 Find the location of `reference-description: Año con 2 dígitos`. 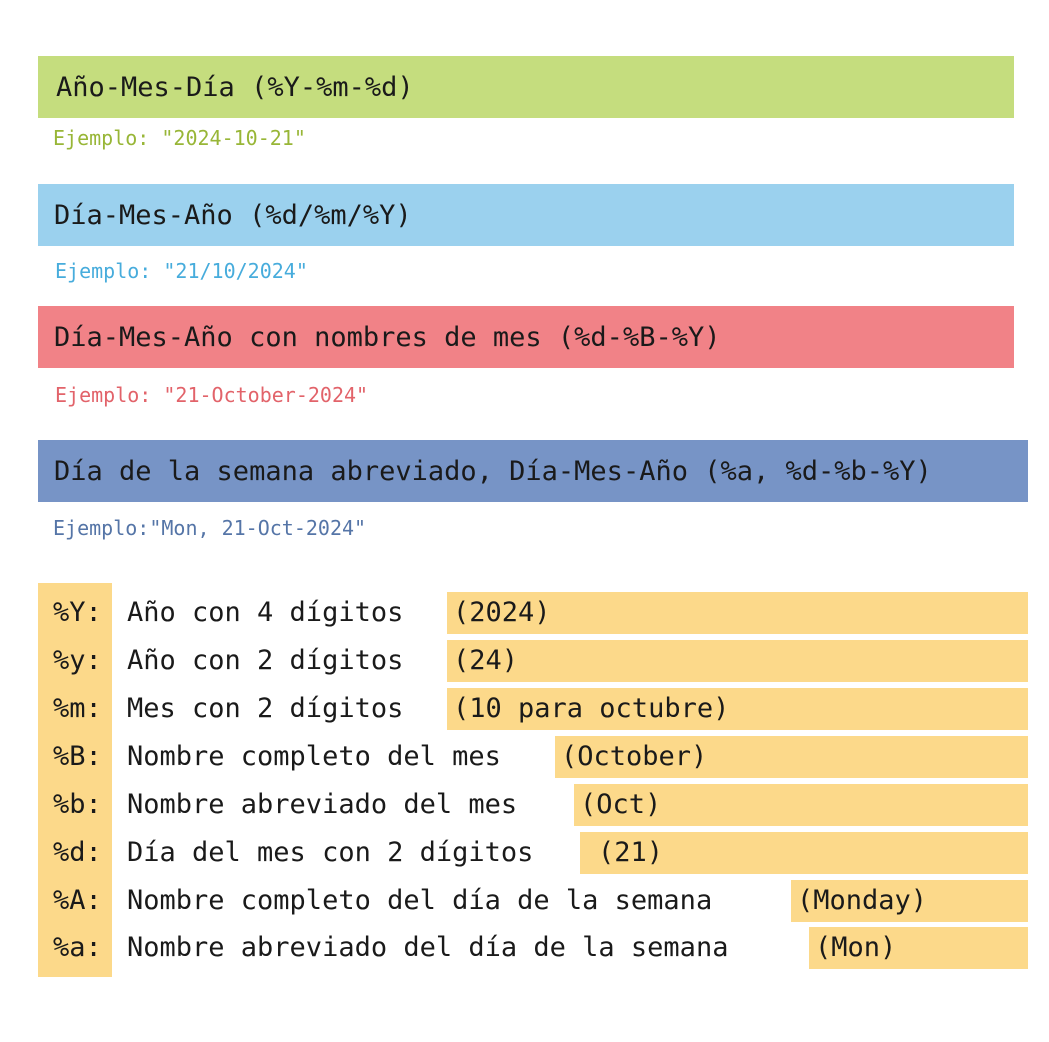

reference-description: Año con 2 dígitos is located at coordinates (265, 660).